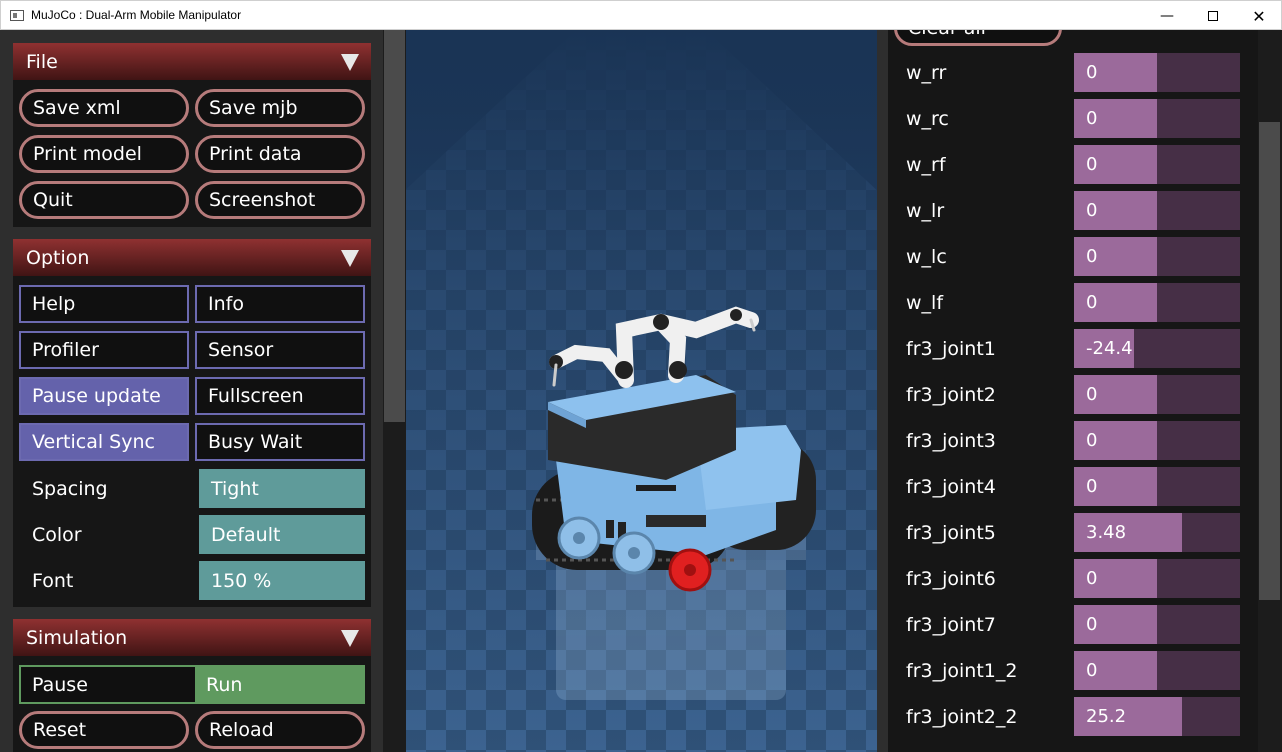 This screenshot has width=1282, height=752. I want to click on control-label: fr3_joint7, so click(951, 625).